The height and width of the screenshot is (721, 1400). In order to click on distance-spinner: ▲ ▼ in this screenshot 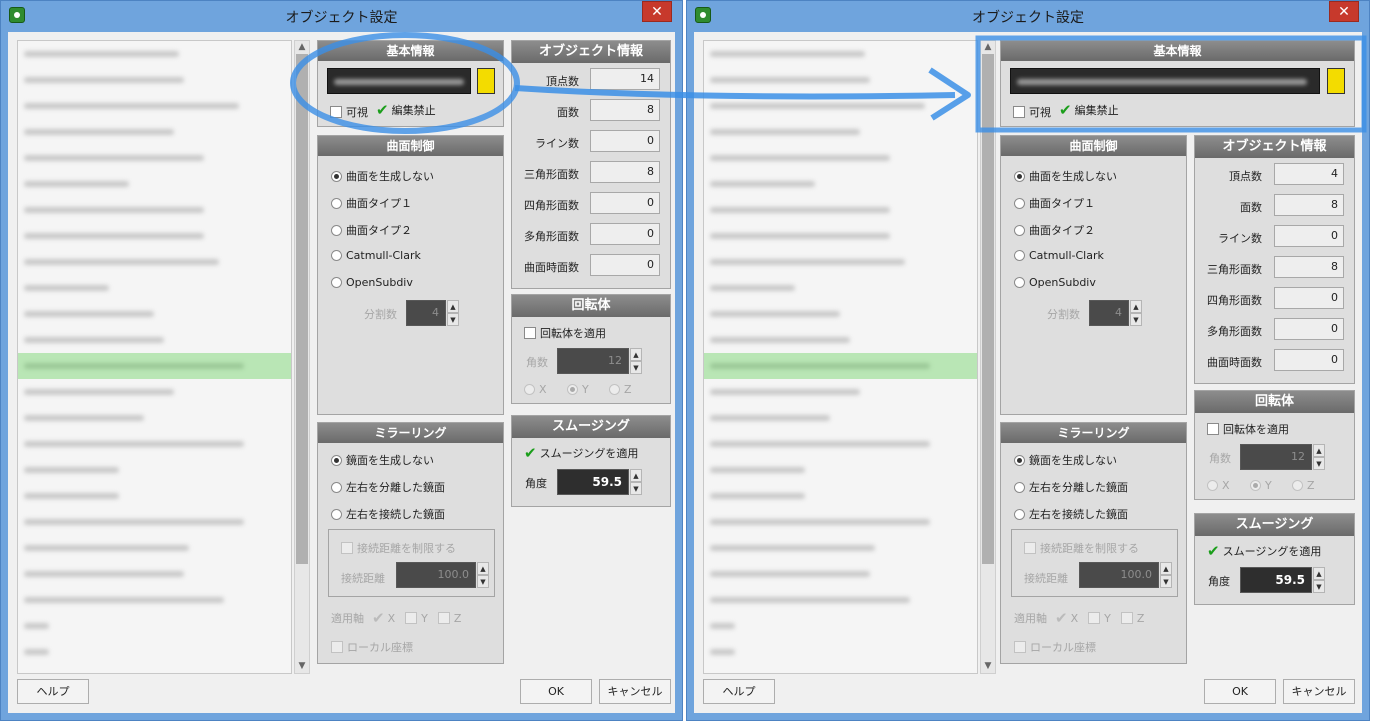, I will do `click(483, 575)`.